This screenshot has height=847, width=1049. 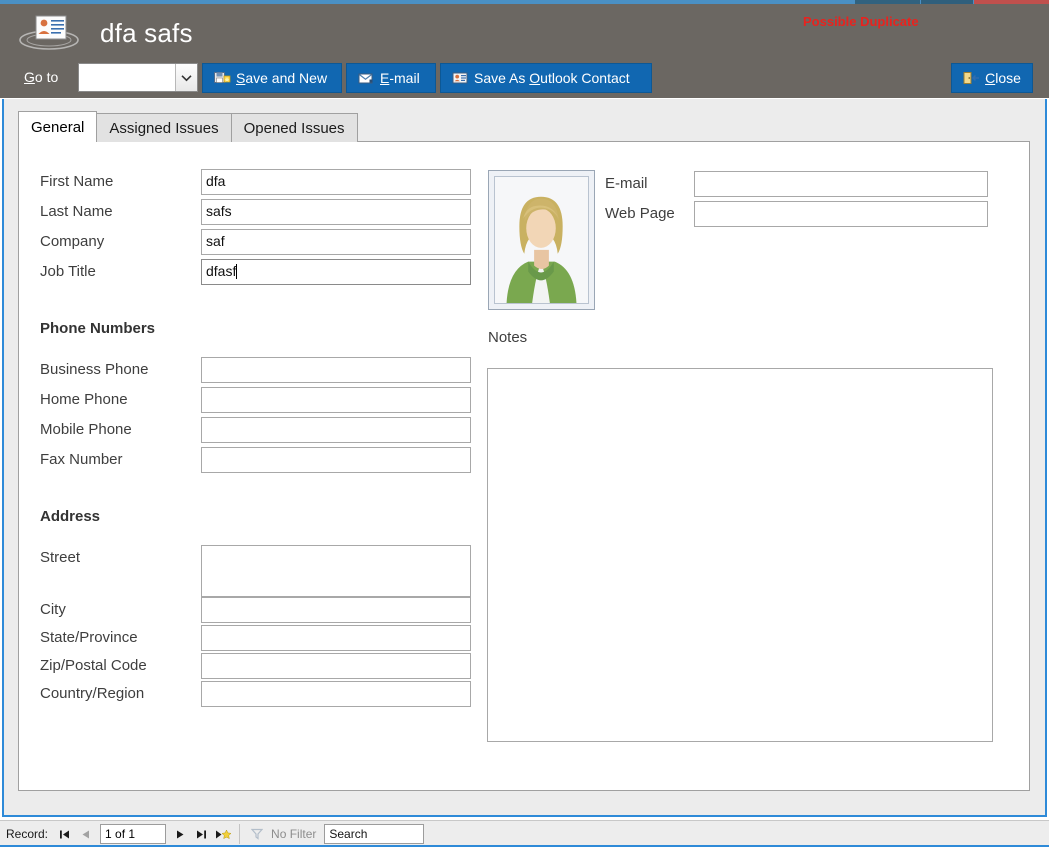 What do you see at coordinates (72, 241) in the screenshot?
I see `company-label: Company` at bounding box center [72, 241].